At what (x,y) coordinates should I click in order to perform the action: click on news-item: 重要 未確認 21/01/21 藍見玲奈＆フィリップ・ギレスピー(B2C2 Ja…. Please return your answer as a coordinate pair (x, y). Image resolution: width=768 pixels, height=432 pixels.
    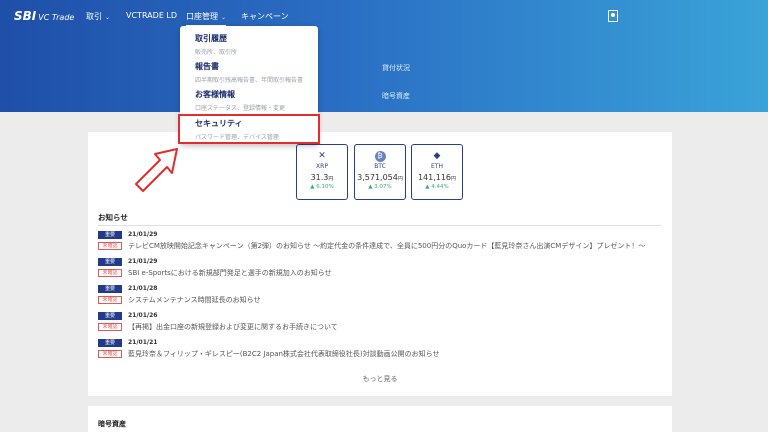
    Looking at the image, I should click on (380, 350).